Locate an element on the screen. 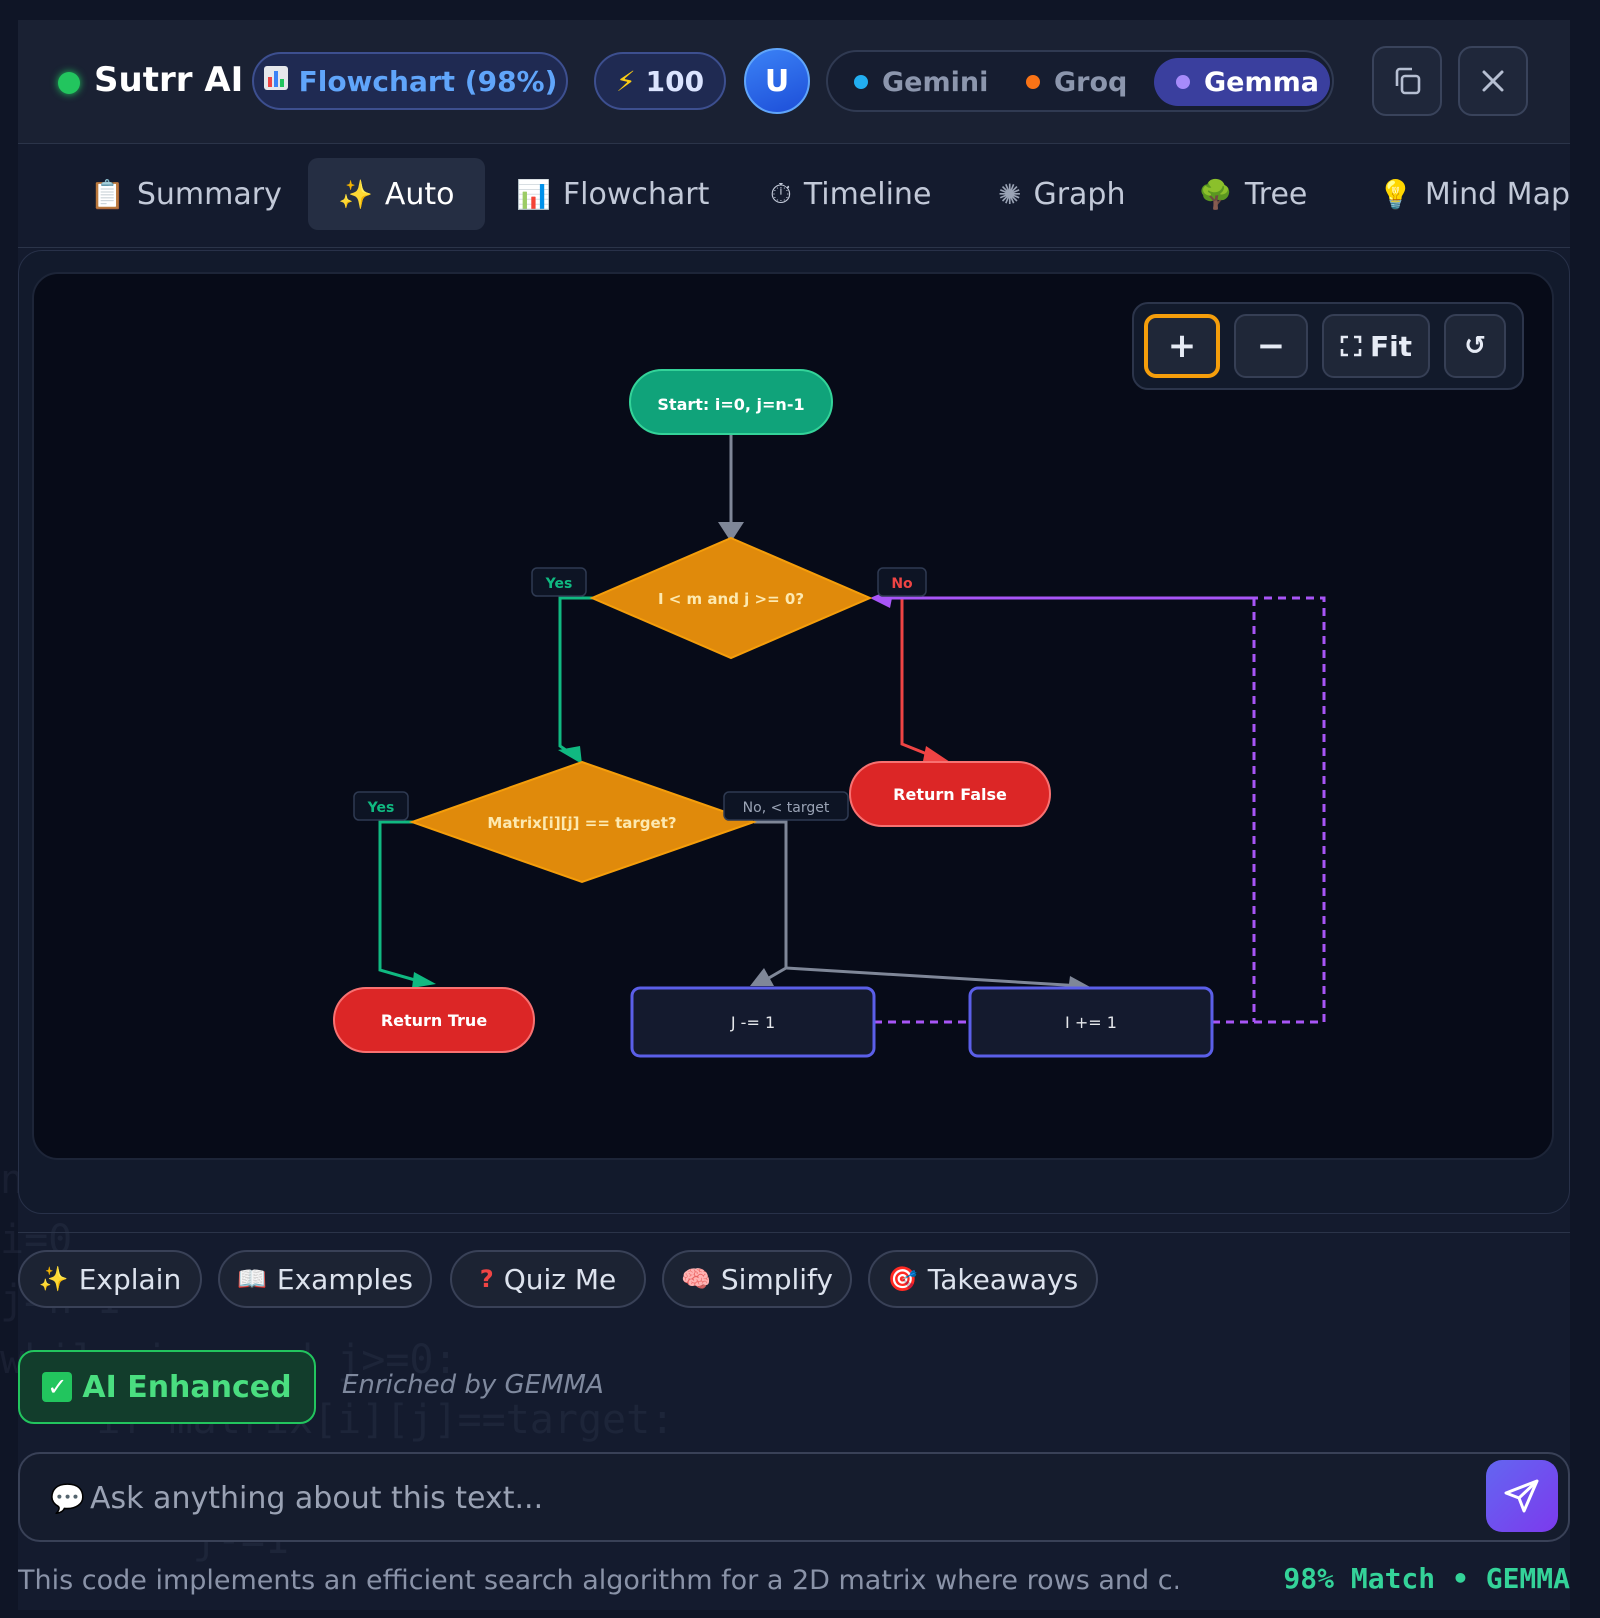 The height and width of the screenshot is (1618, 1600). book-icon: 📖 is located at coordinates (252, 1279).